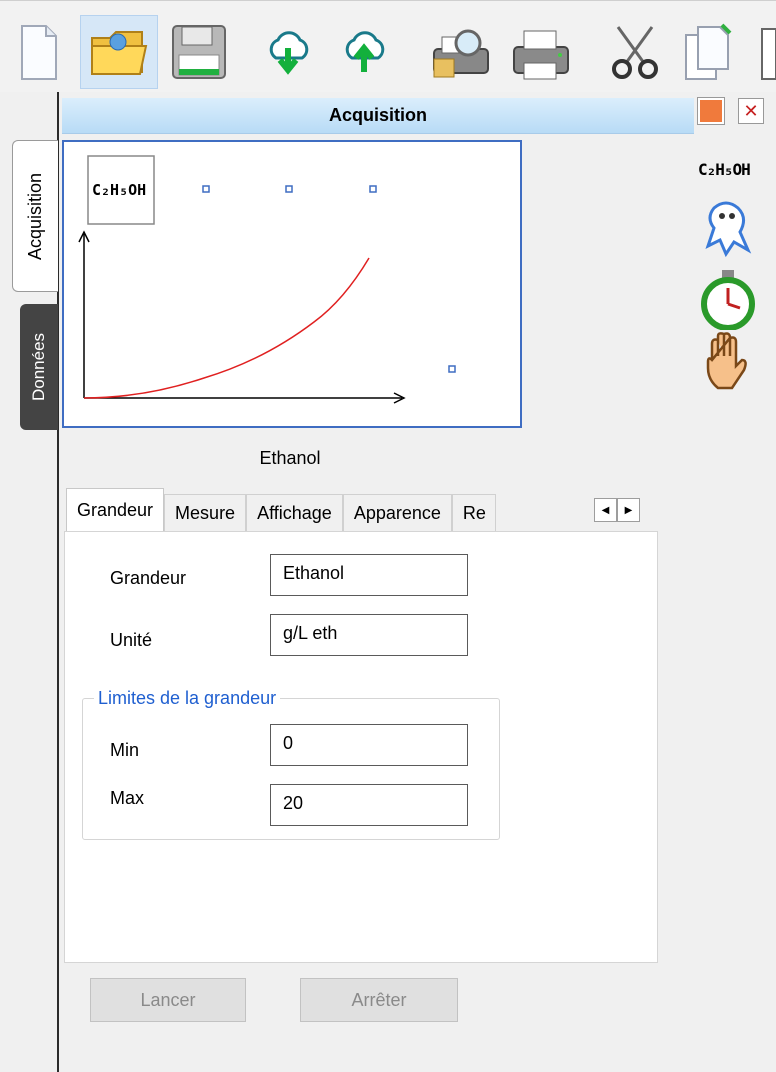  Describe the element at coordinates (127, 798) in the screenshot. I see `max-label: Max` at that location.